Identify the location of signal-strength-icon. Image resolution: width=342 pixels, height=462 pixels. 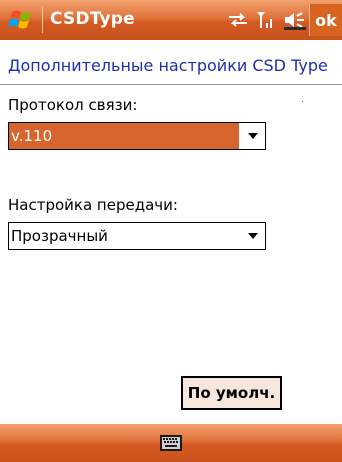
(266, 20).